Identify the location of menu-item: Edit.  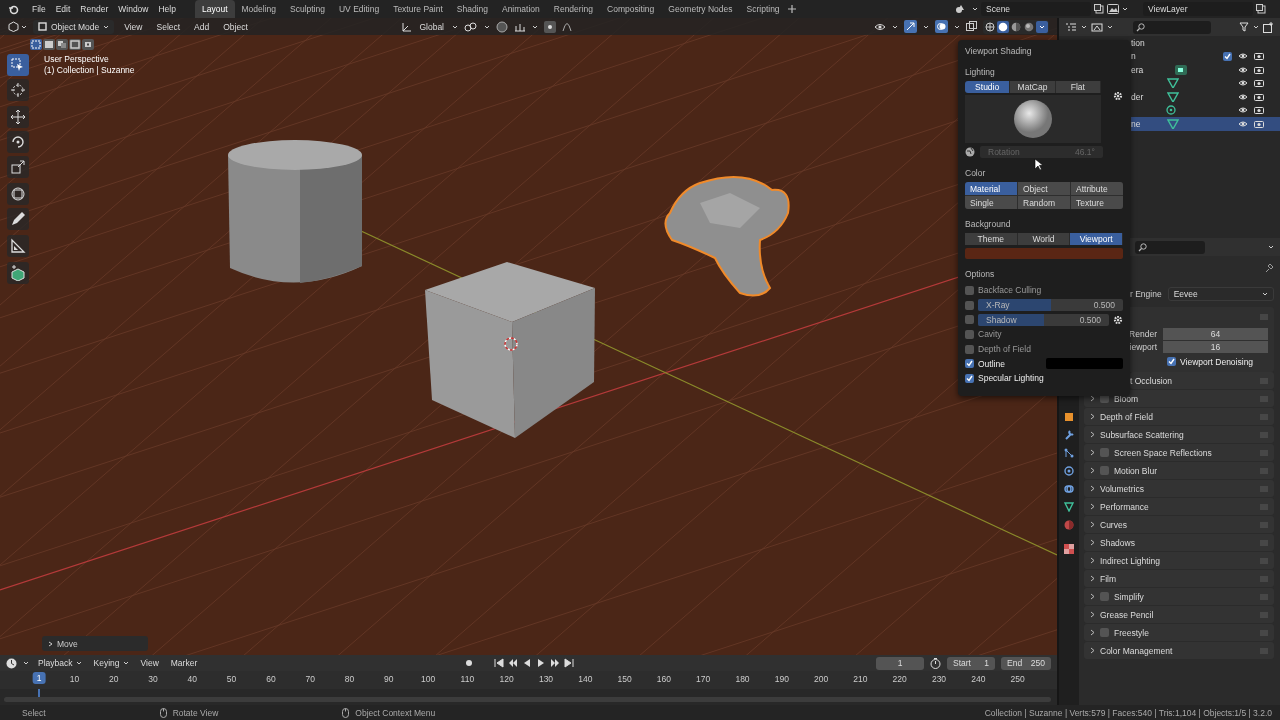
(63, 9).